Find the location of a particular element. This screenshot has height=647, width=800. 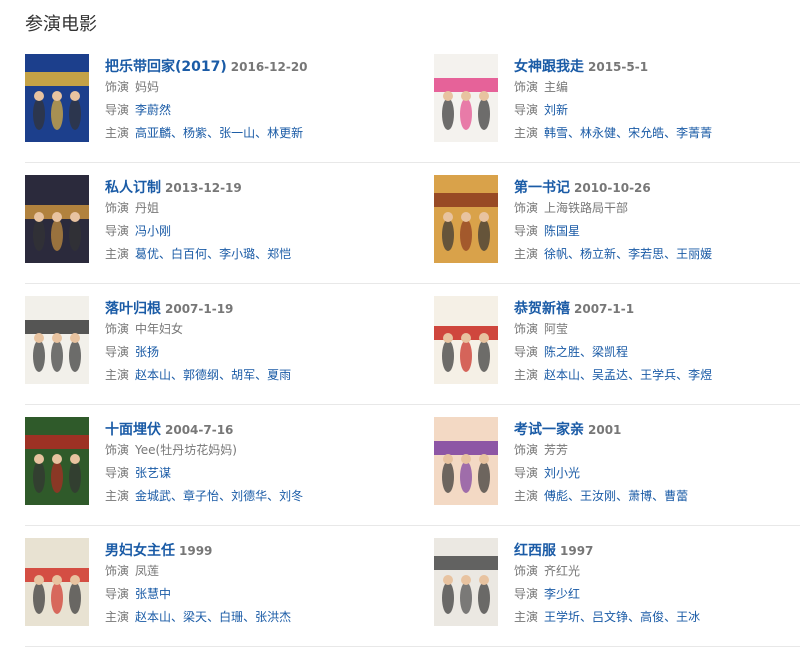

movie-title: 把乐带回家(2017) is located at coordinates (166, 67).